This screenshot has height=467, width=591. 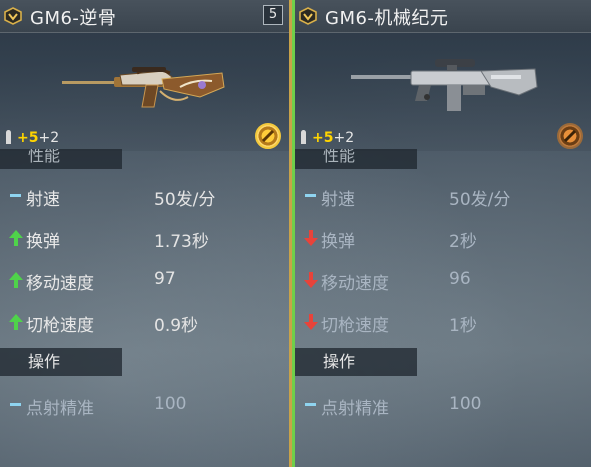 What do you see at coordinates (144, 239) in the screenshot?
I see `stat-row: 换弹 1.73秒` at bounding box center [144, 239].